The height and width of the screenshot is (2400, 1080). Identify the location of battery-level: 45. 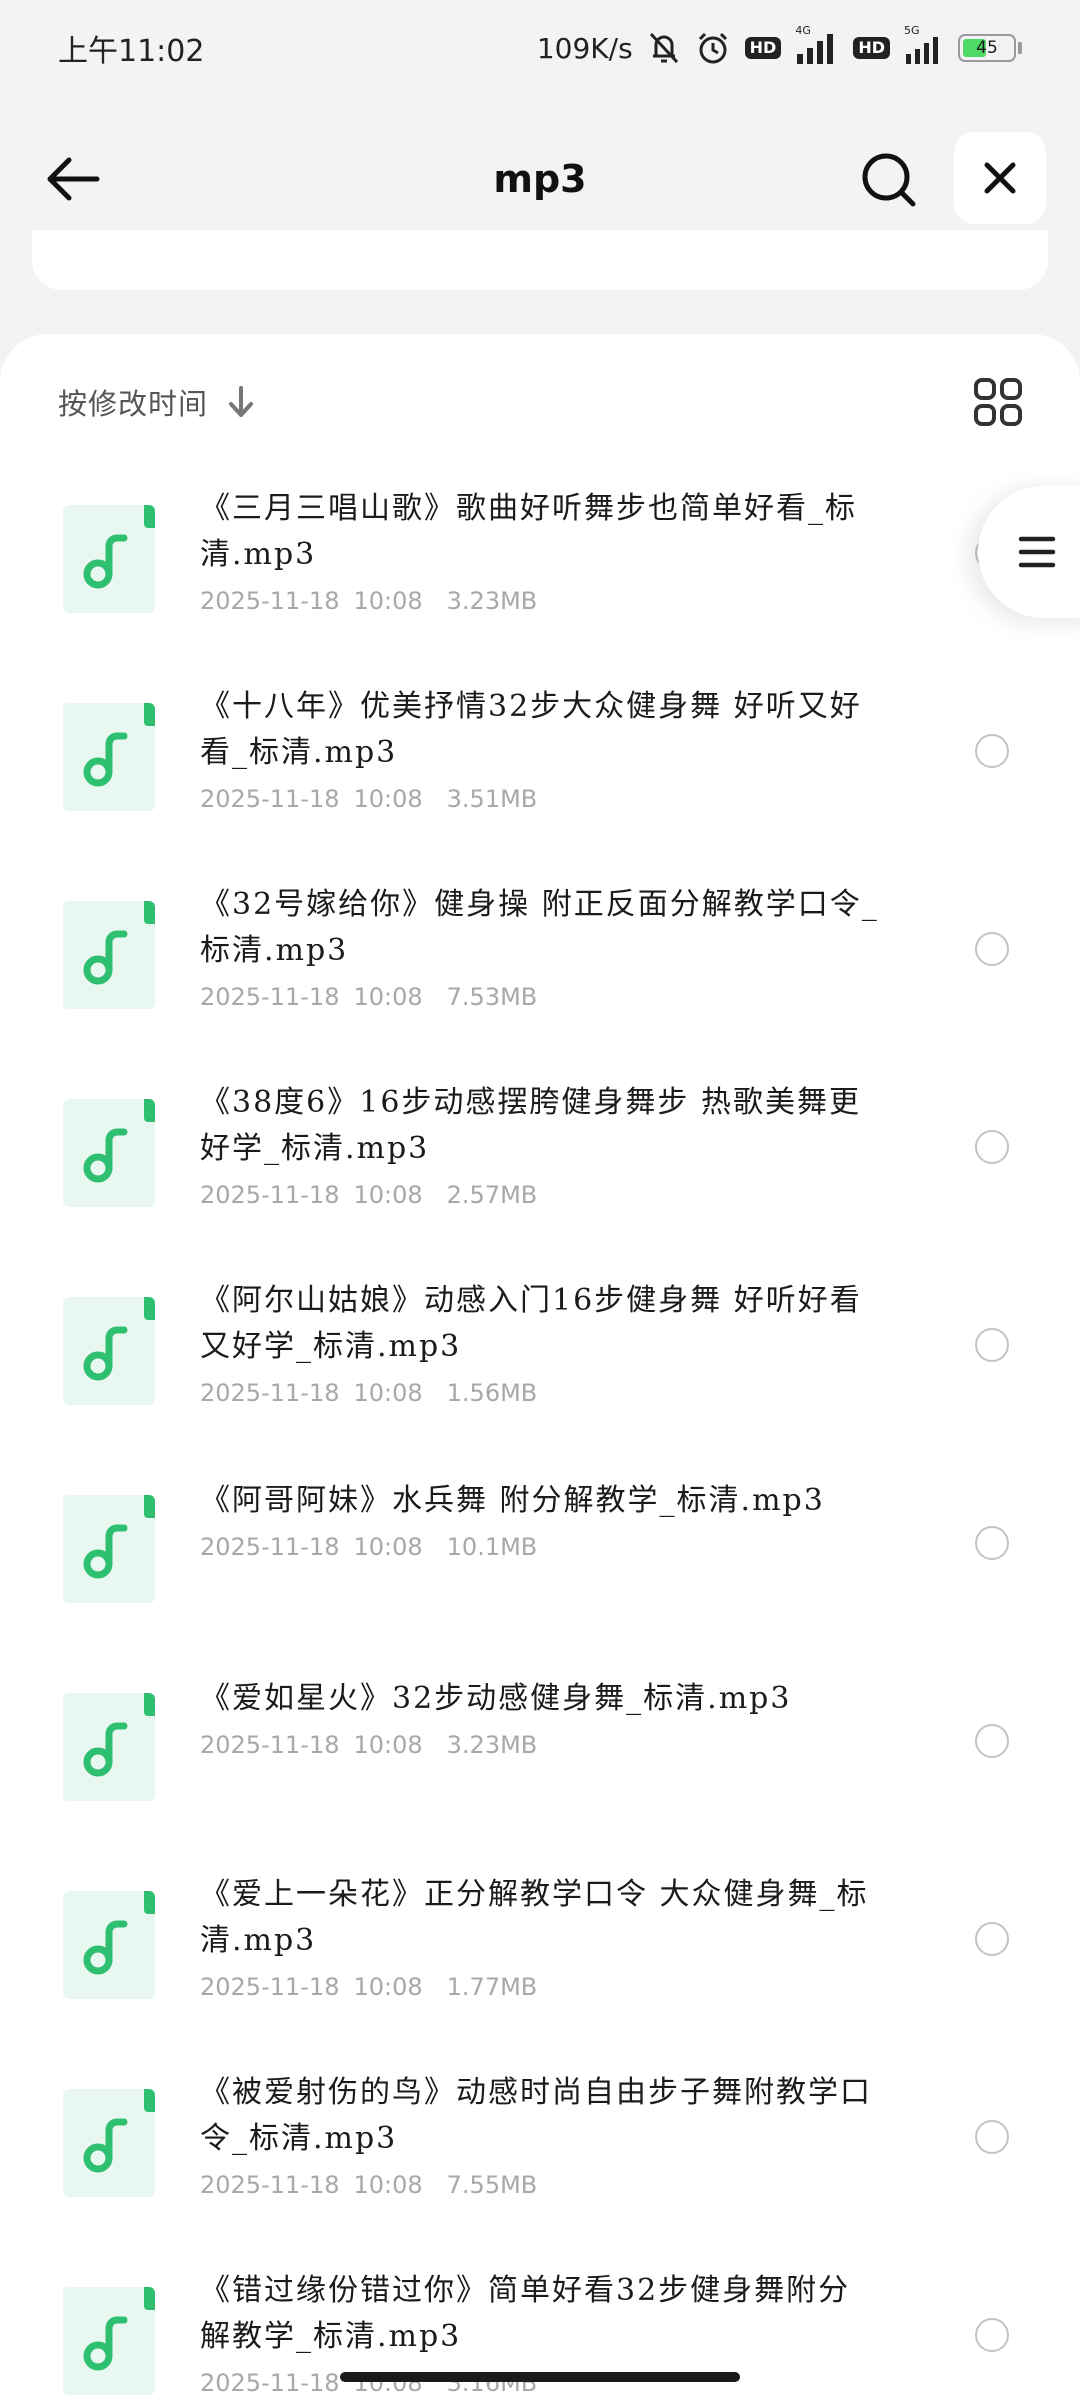
(987, 48).